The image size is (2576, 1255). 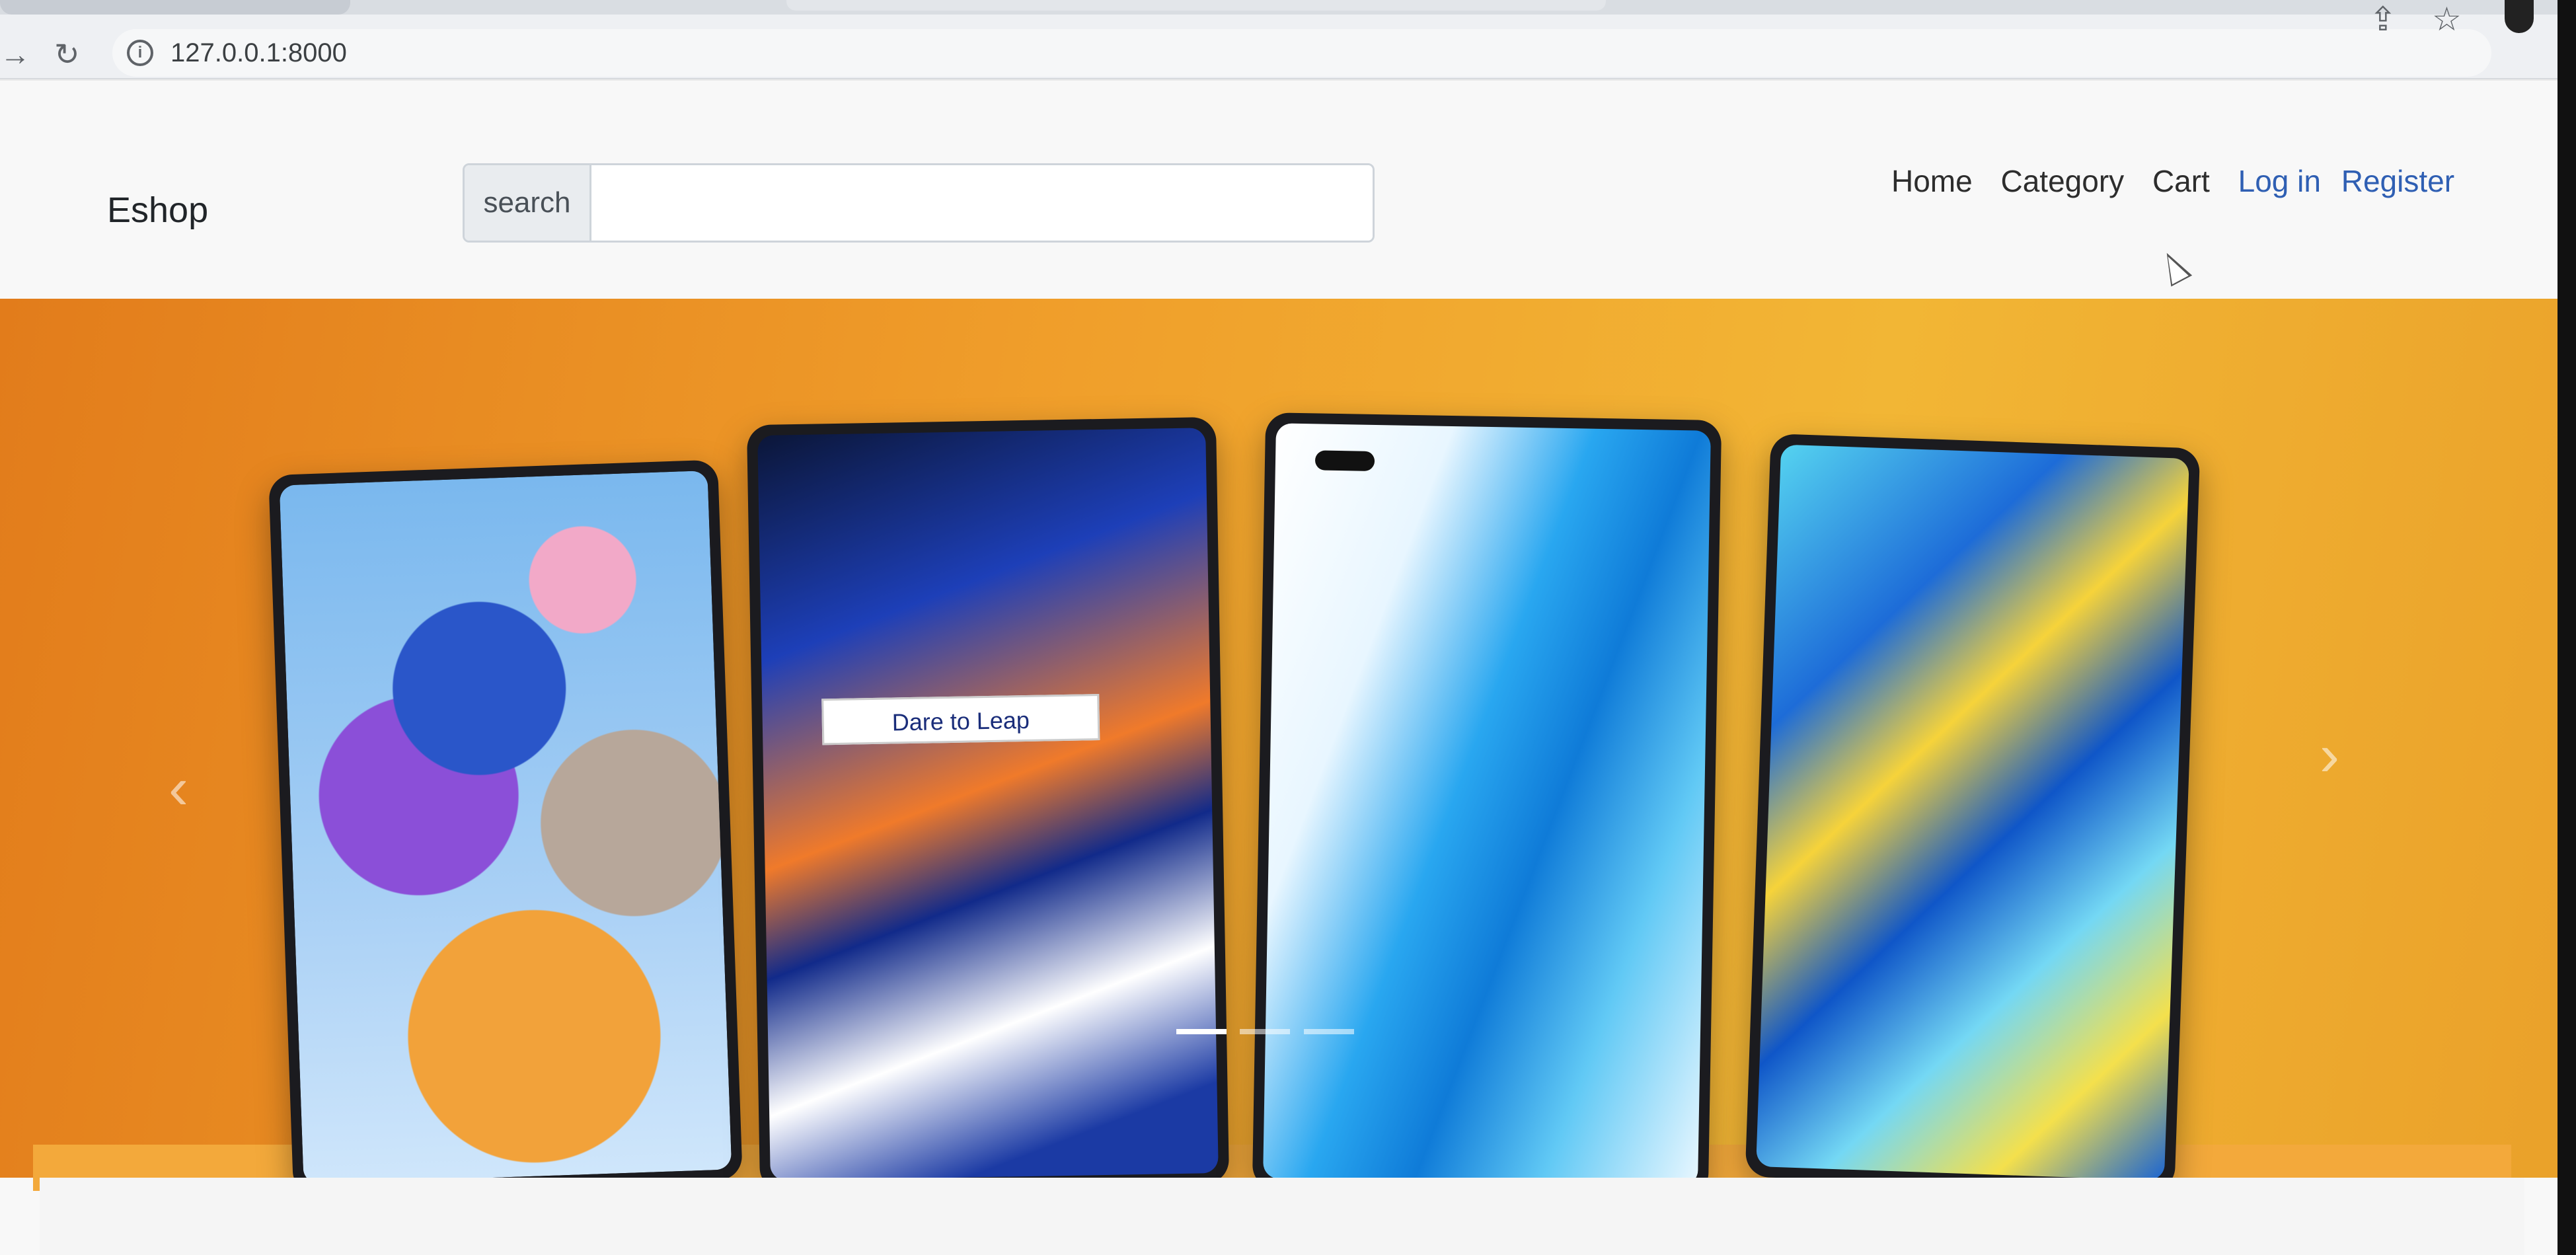 I want to click on phone-screen-2: Dare to Leap, so click(x=988, y=804).